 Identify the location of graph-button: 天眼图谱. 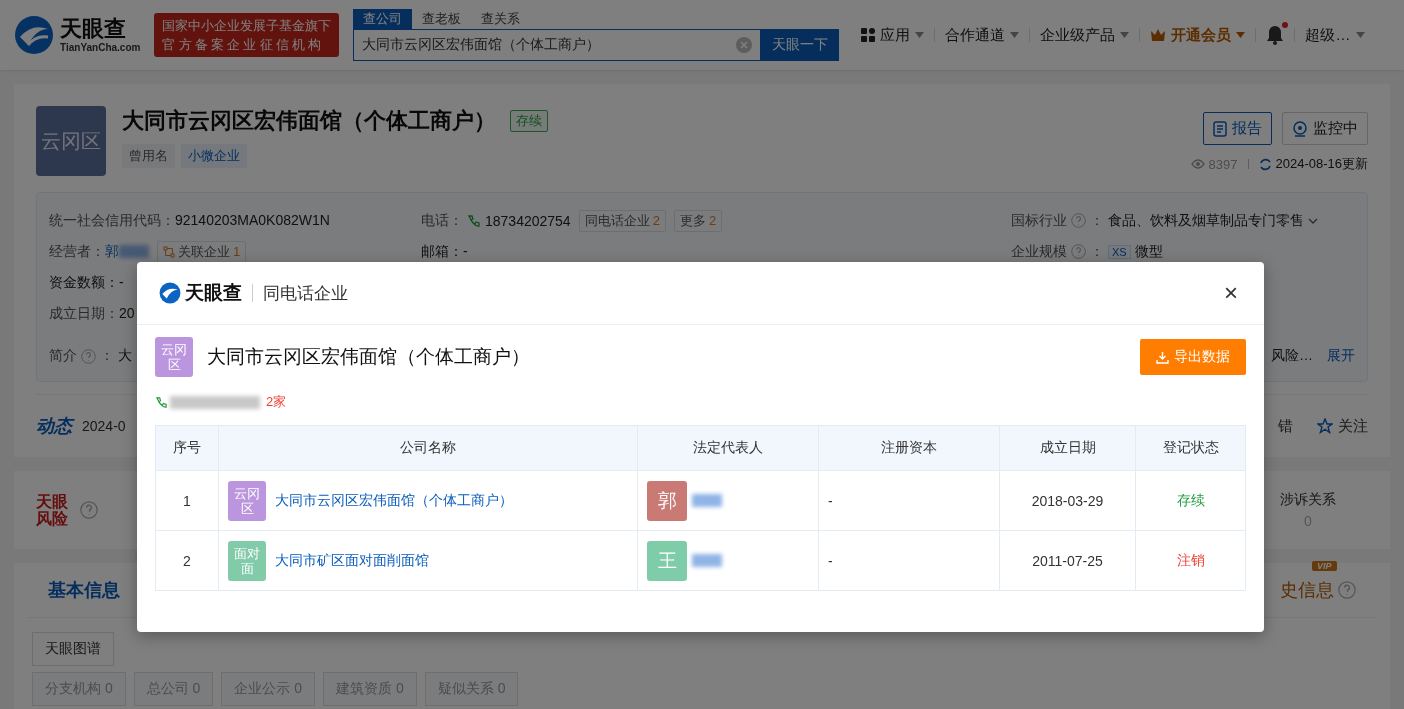
(73, 649).